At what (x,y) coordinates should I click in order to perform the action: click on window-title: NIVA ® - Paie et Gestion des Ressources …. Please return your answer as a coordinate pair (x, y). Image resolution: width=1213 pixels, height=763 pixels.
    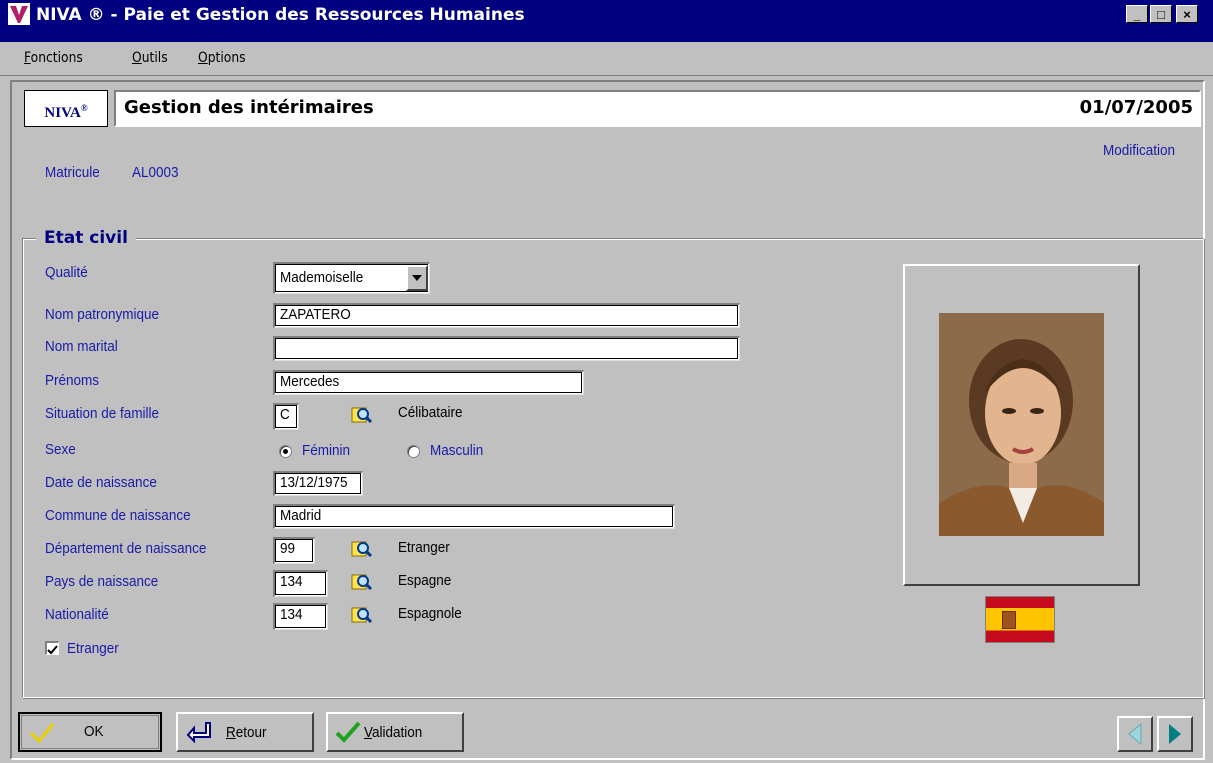
    Looking at the image, I should click on (280, 15).